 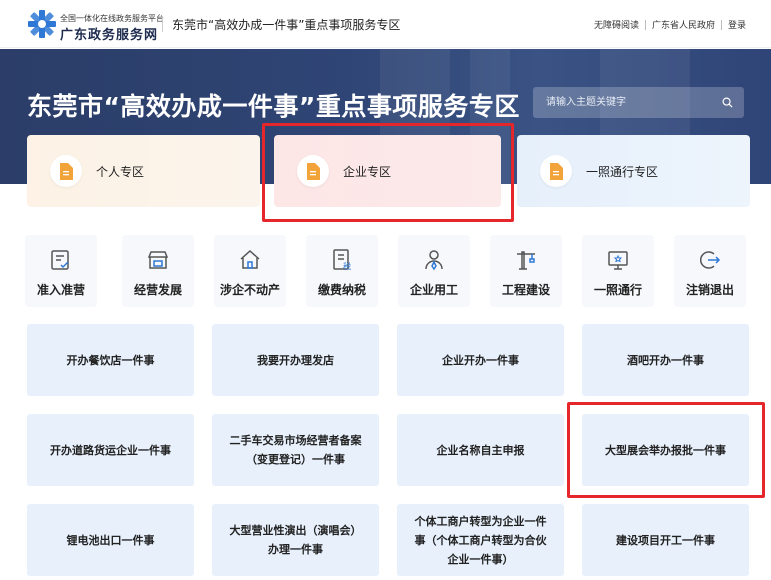 I want to click on category-label: 企业用工, so click(x=433, y=290).